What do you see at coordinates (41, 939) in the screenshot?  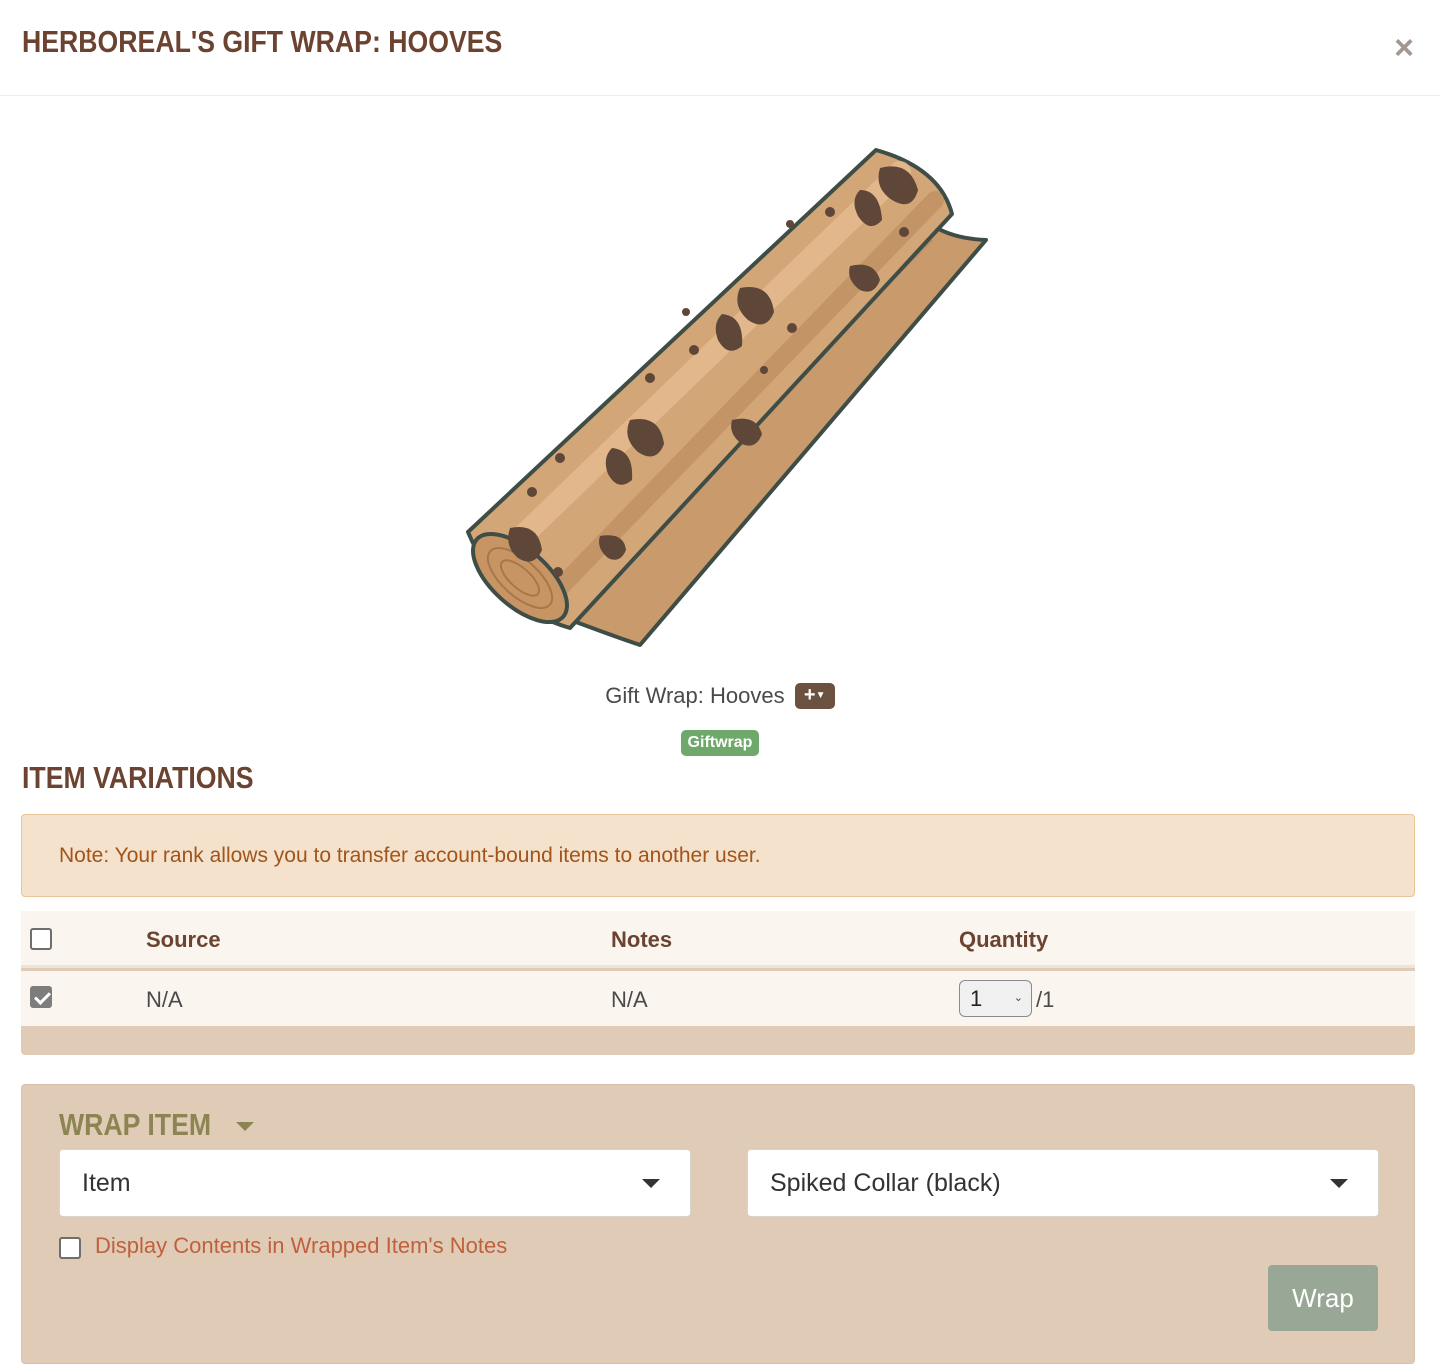 I see `select-all-checkbox` at bounding box center [41, 939].